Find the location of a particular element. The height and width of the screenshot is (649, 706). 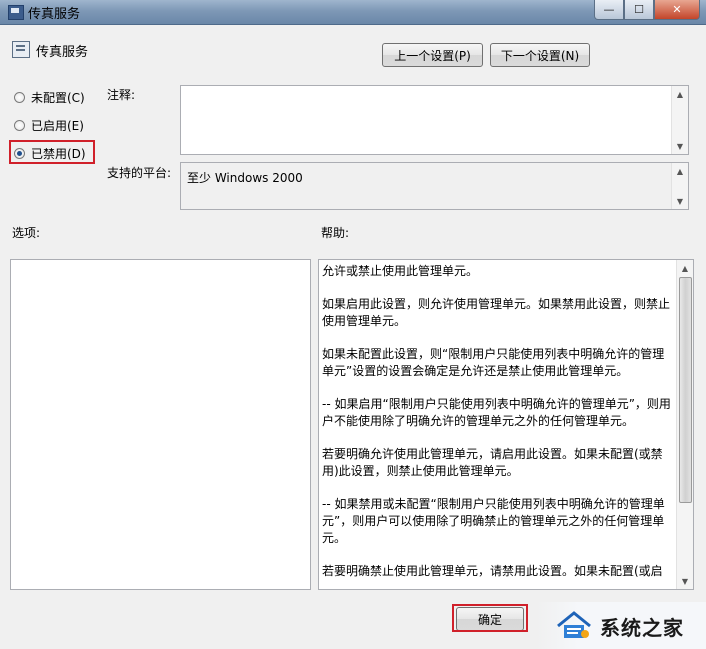

policy-setting-icon is located at coordinates (21, 49).